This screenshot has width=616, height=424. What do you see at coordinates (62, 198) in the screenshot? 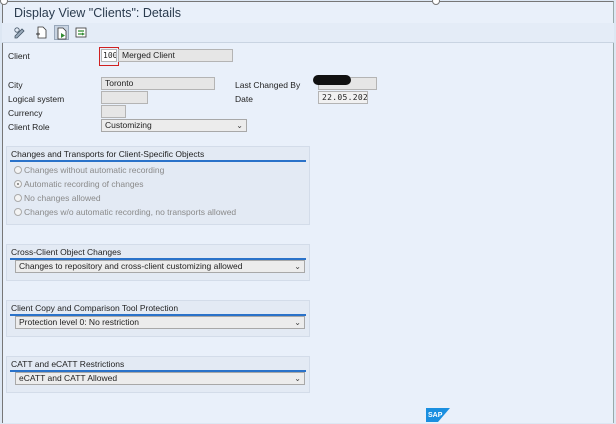
I see `radio-label: No changes allowed` at bounding box center [62, 198].